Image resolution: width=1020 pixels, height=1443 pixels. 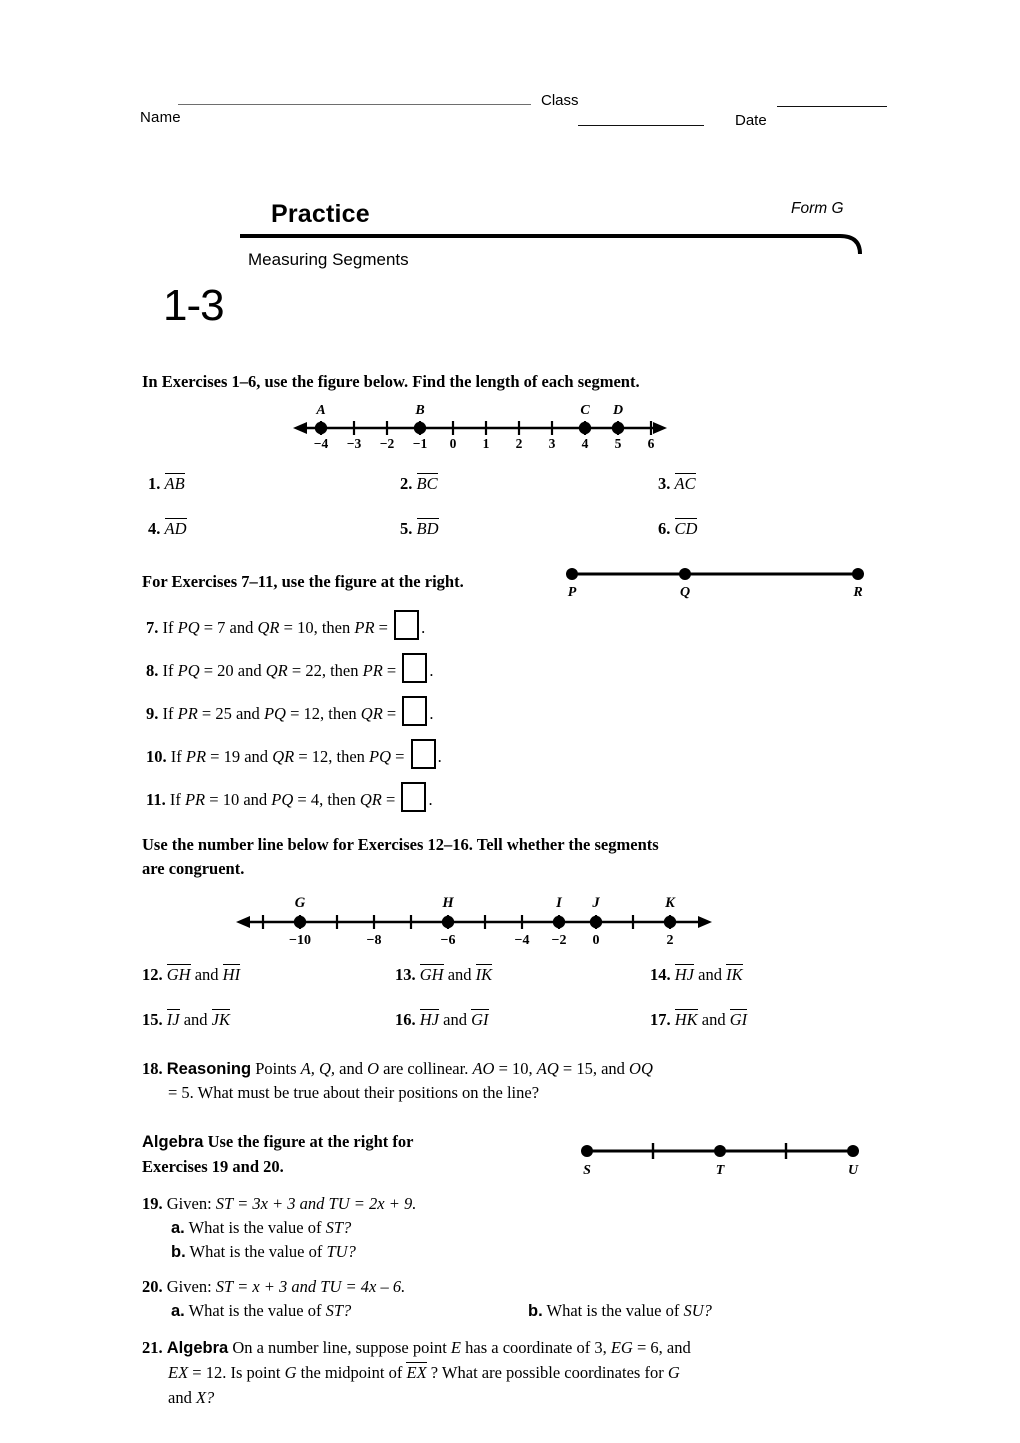 I want to click on svg-text: G, so click(x=300, y=903).